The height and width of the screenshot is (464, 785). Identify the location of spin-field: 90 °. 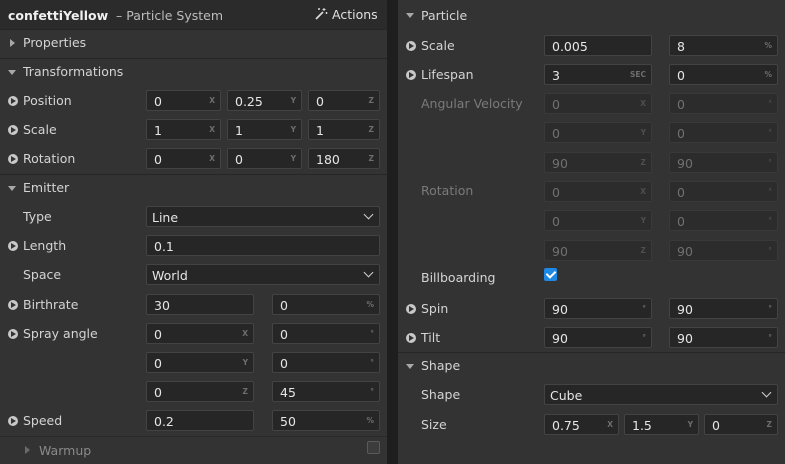
(598, 308).